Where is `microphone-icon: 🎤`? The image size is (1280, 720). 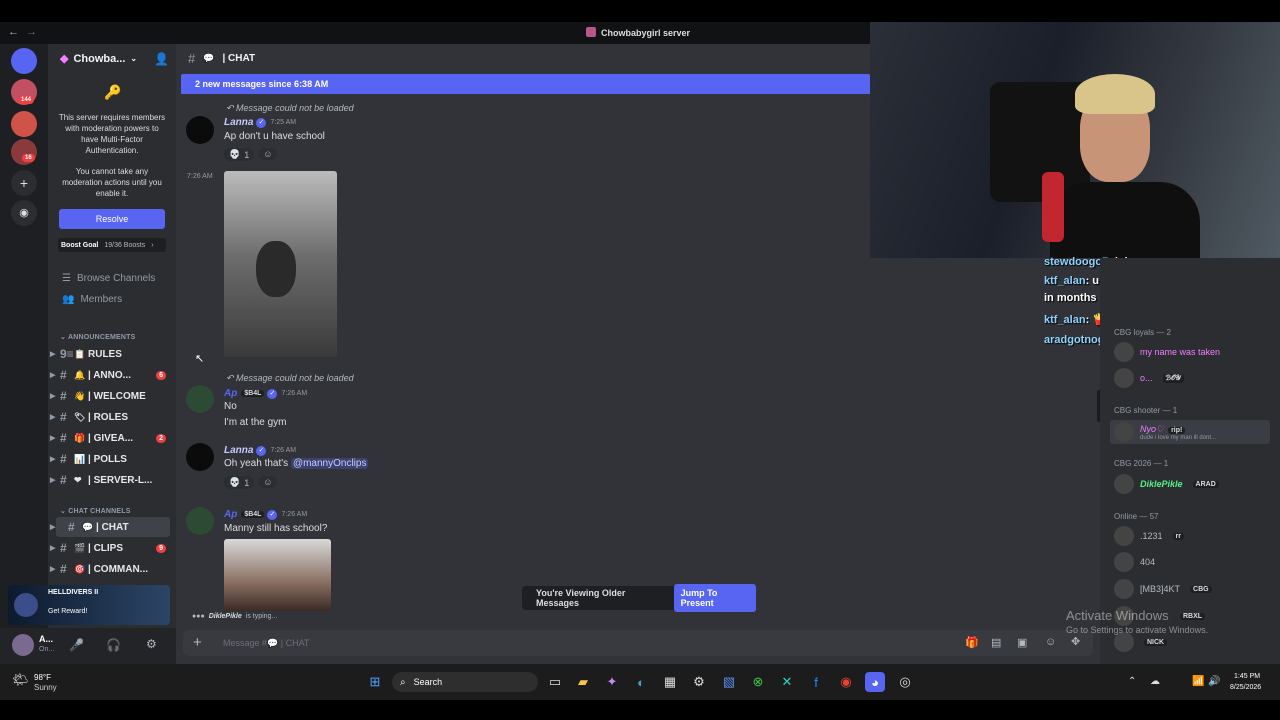 microphone-icon: 🎤 is located at coordinates (76, 645).